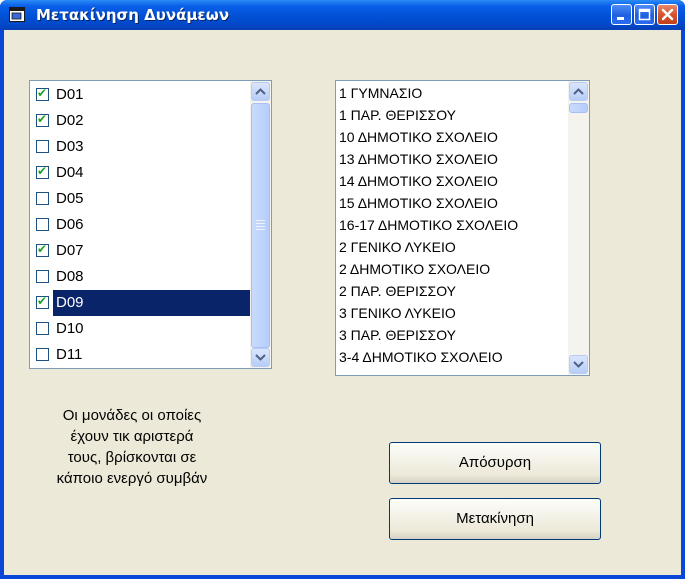 The image size is (685, 579). I want to click on locations-list-item: 16-17 ΔΗΜΟΤΙΚΟ ΣΧΟΛΕΙΟ, so click(428, 225).